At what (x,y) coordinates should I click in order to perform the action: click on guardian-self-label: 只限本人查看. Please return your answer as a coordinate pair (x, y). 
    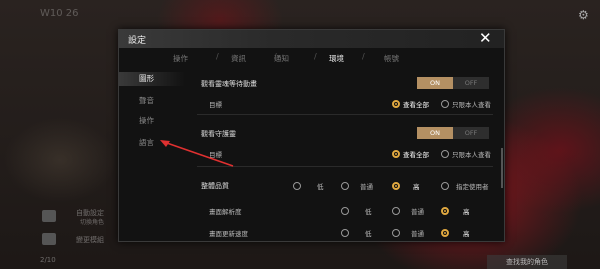
    Looking at the image, I should click on (471, 154).